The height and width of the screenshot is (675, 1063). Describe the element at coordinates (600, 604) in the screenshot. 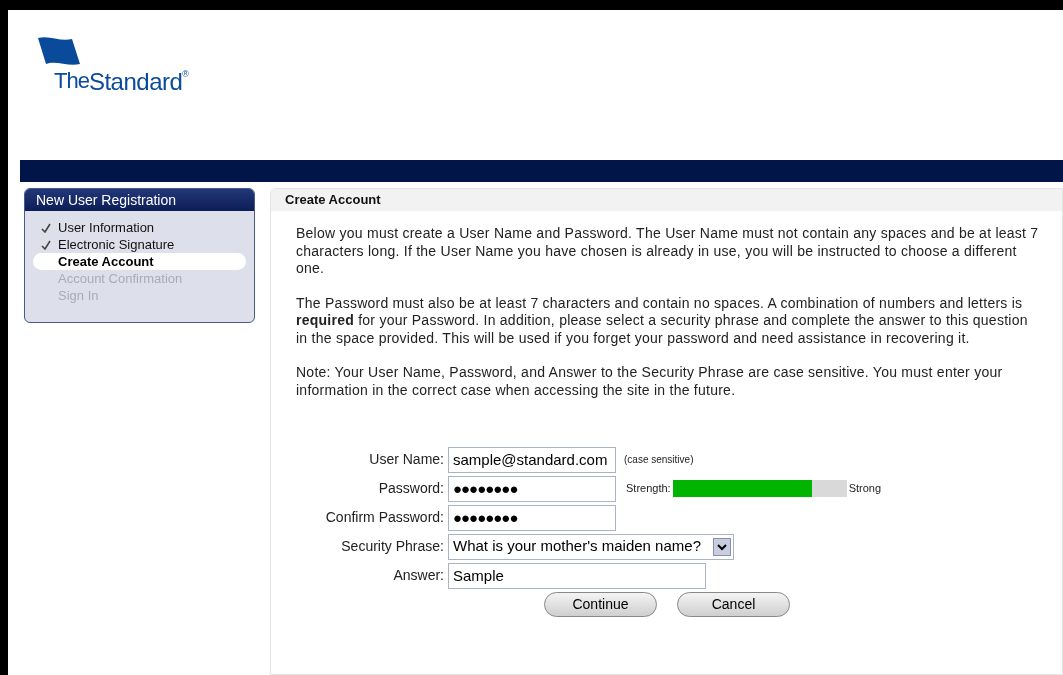

I see `form-button: Continue` at that location.